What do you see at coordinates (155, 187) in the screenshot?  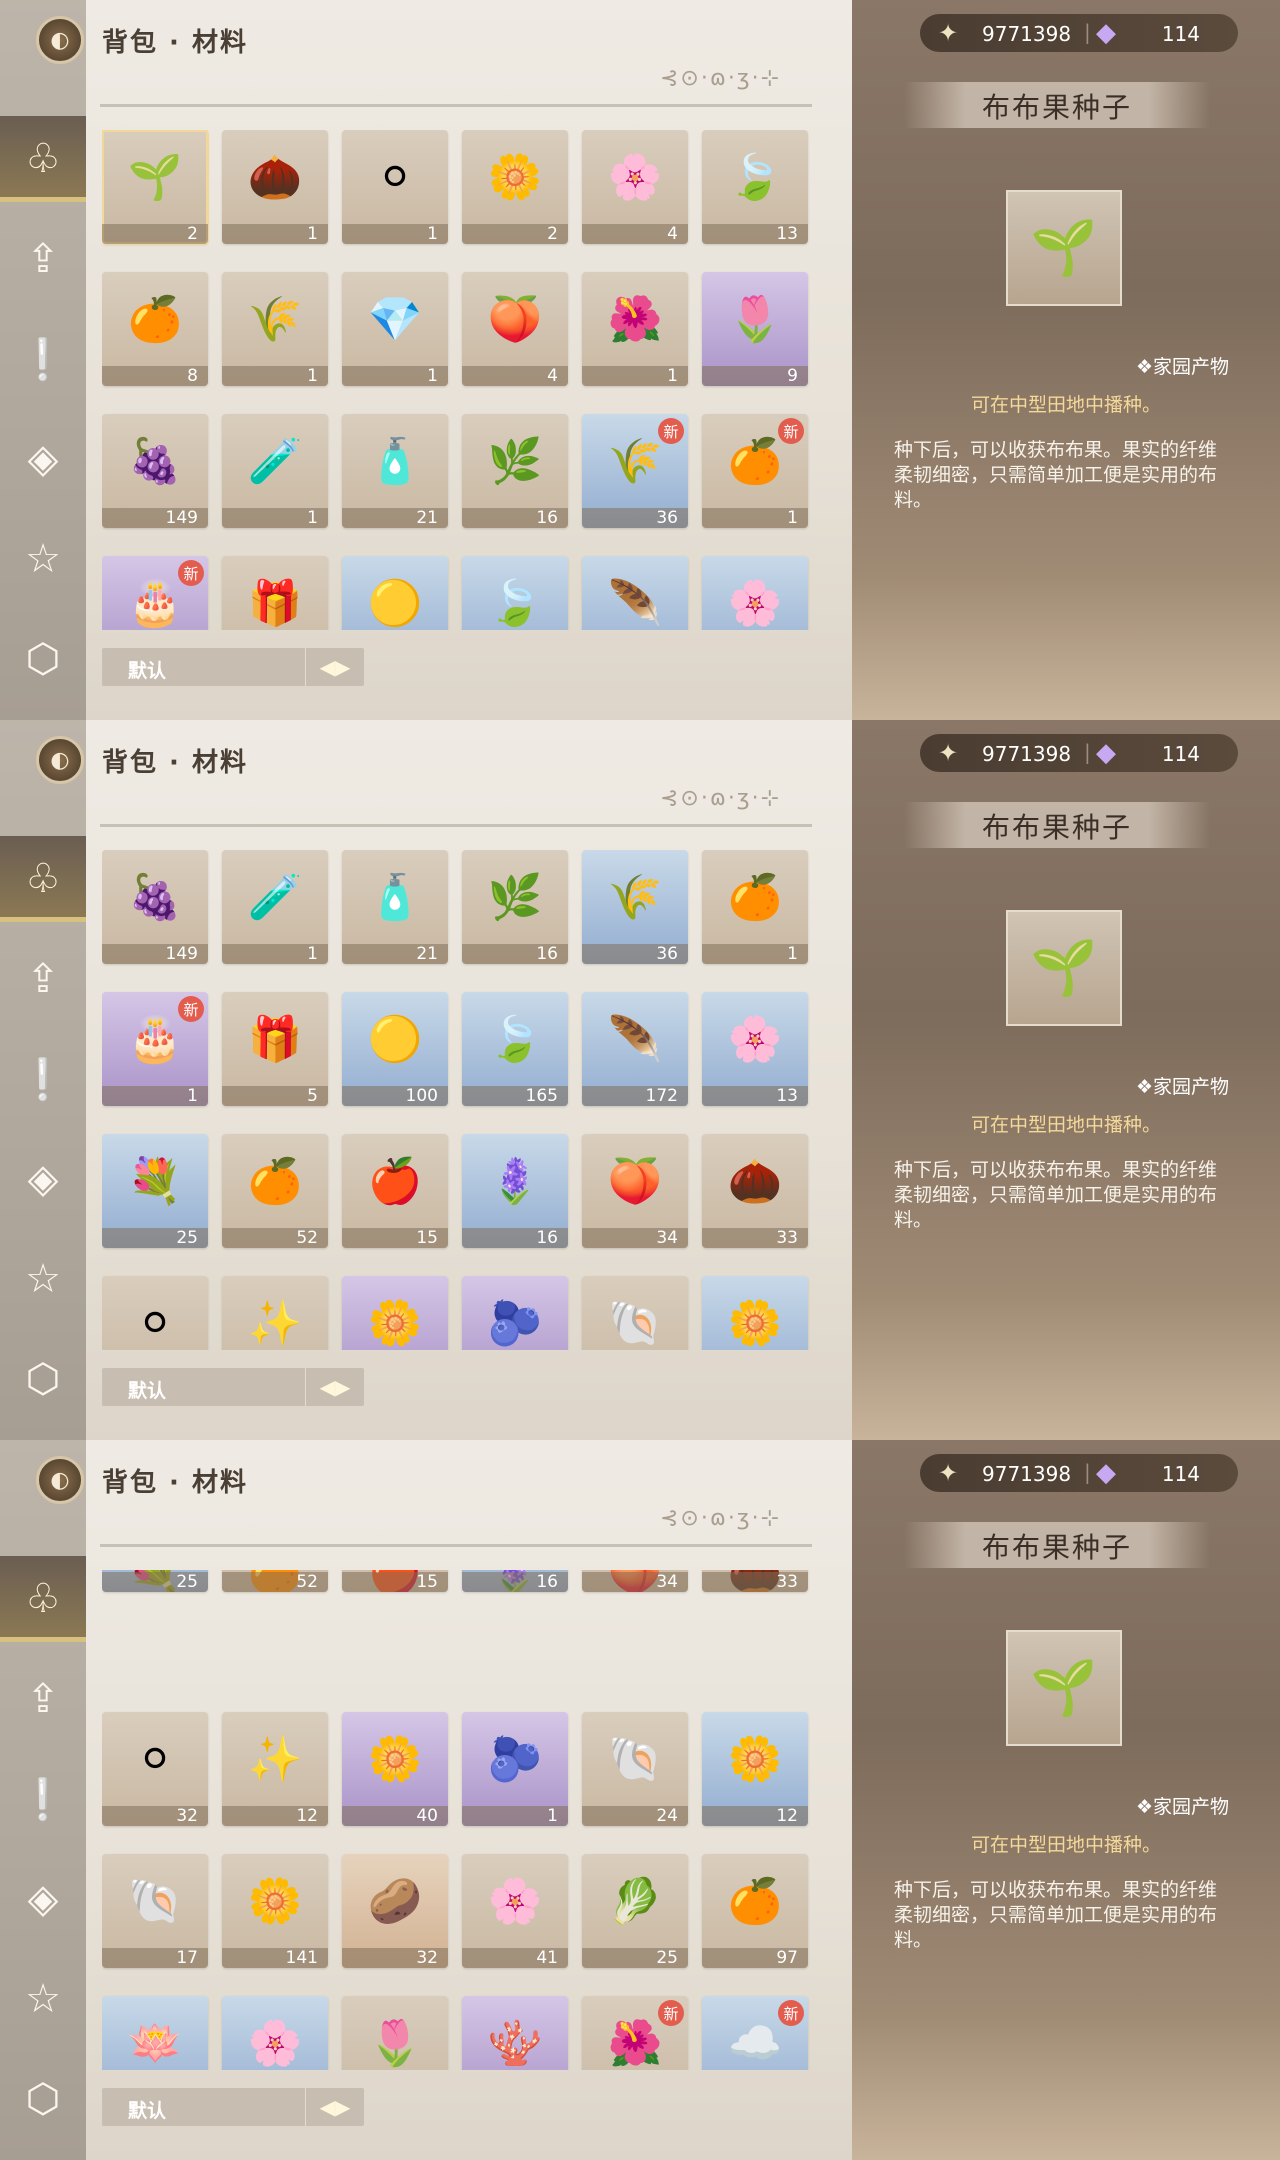 I see `item-slot: 🌱 2` at bounding box center [155, 187].